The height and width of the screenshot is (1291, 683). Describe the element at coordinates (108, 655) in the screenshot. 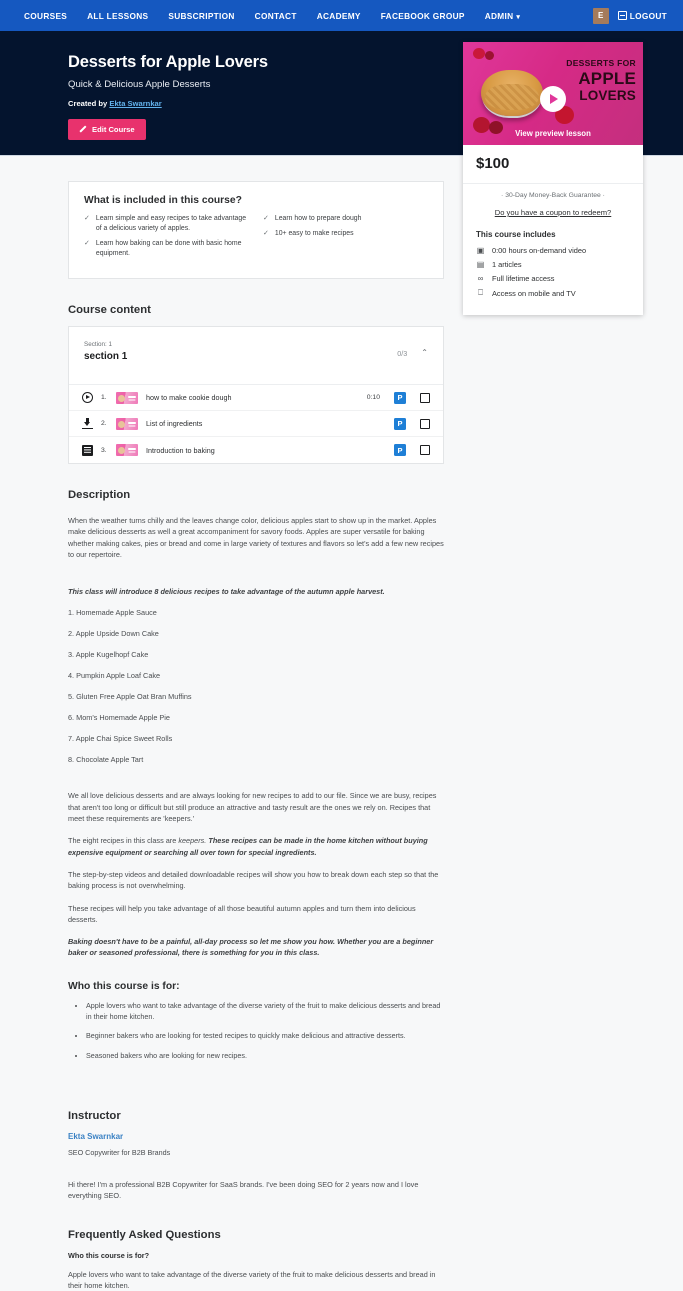

I see `list-item: 3. Apple Kugelhopf Cake` at that location.